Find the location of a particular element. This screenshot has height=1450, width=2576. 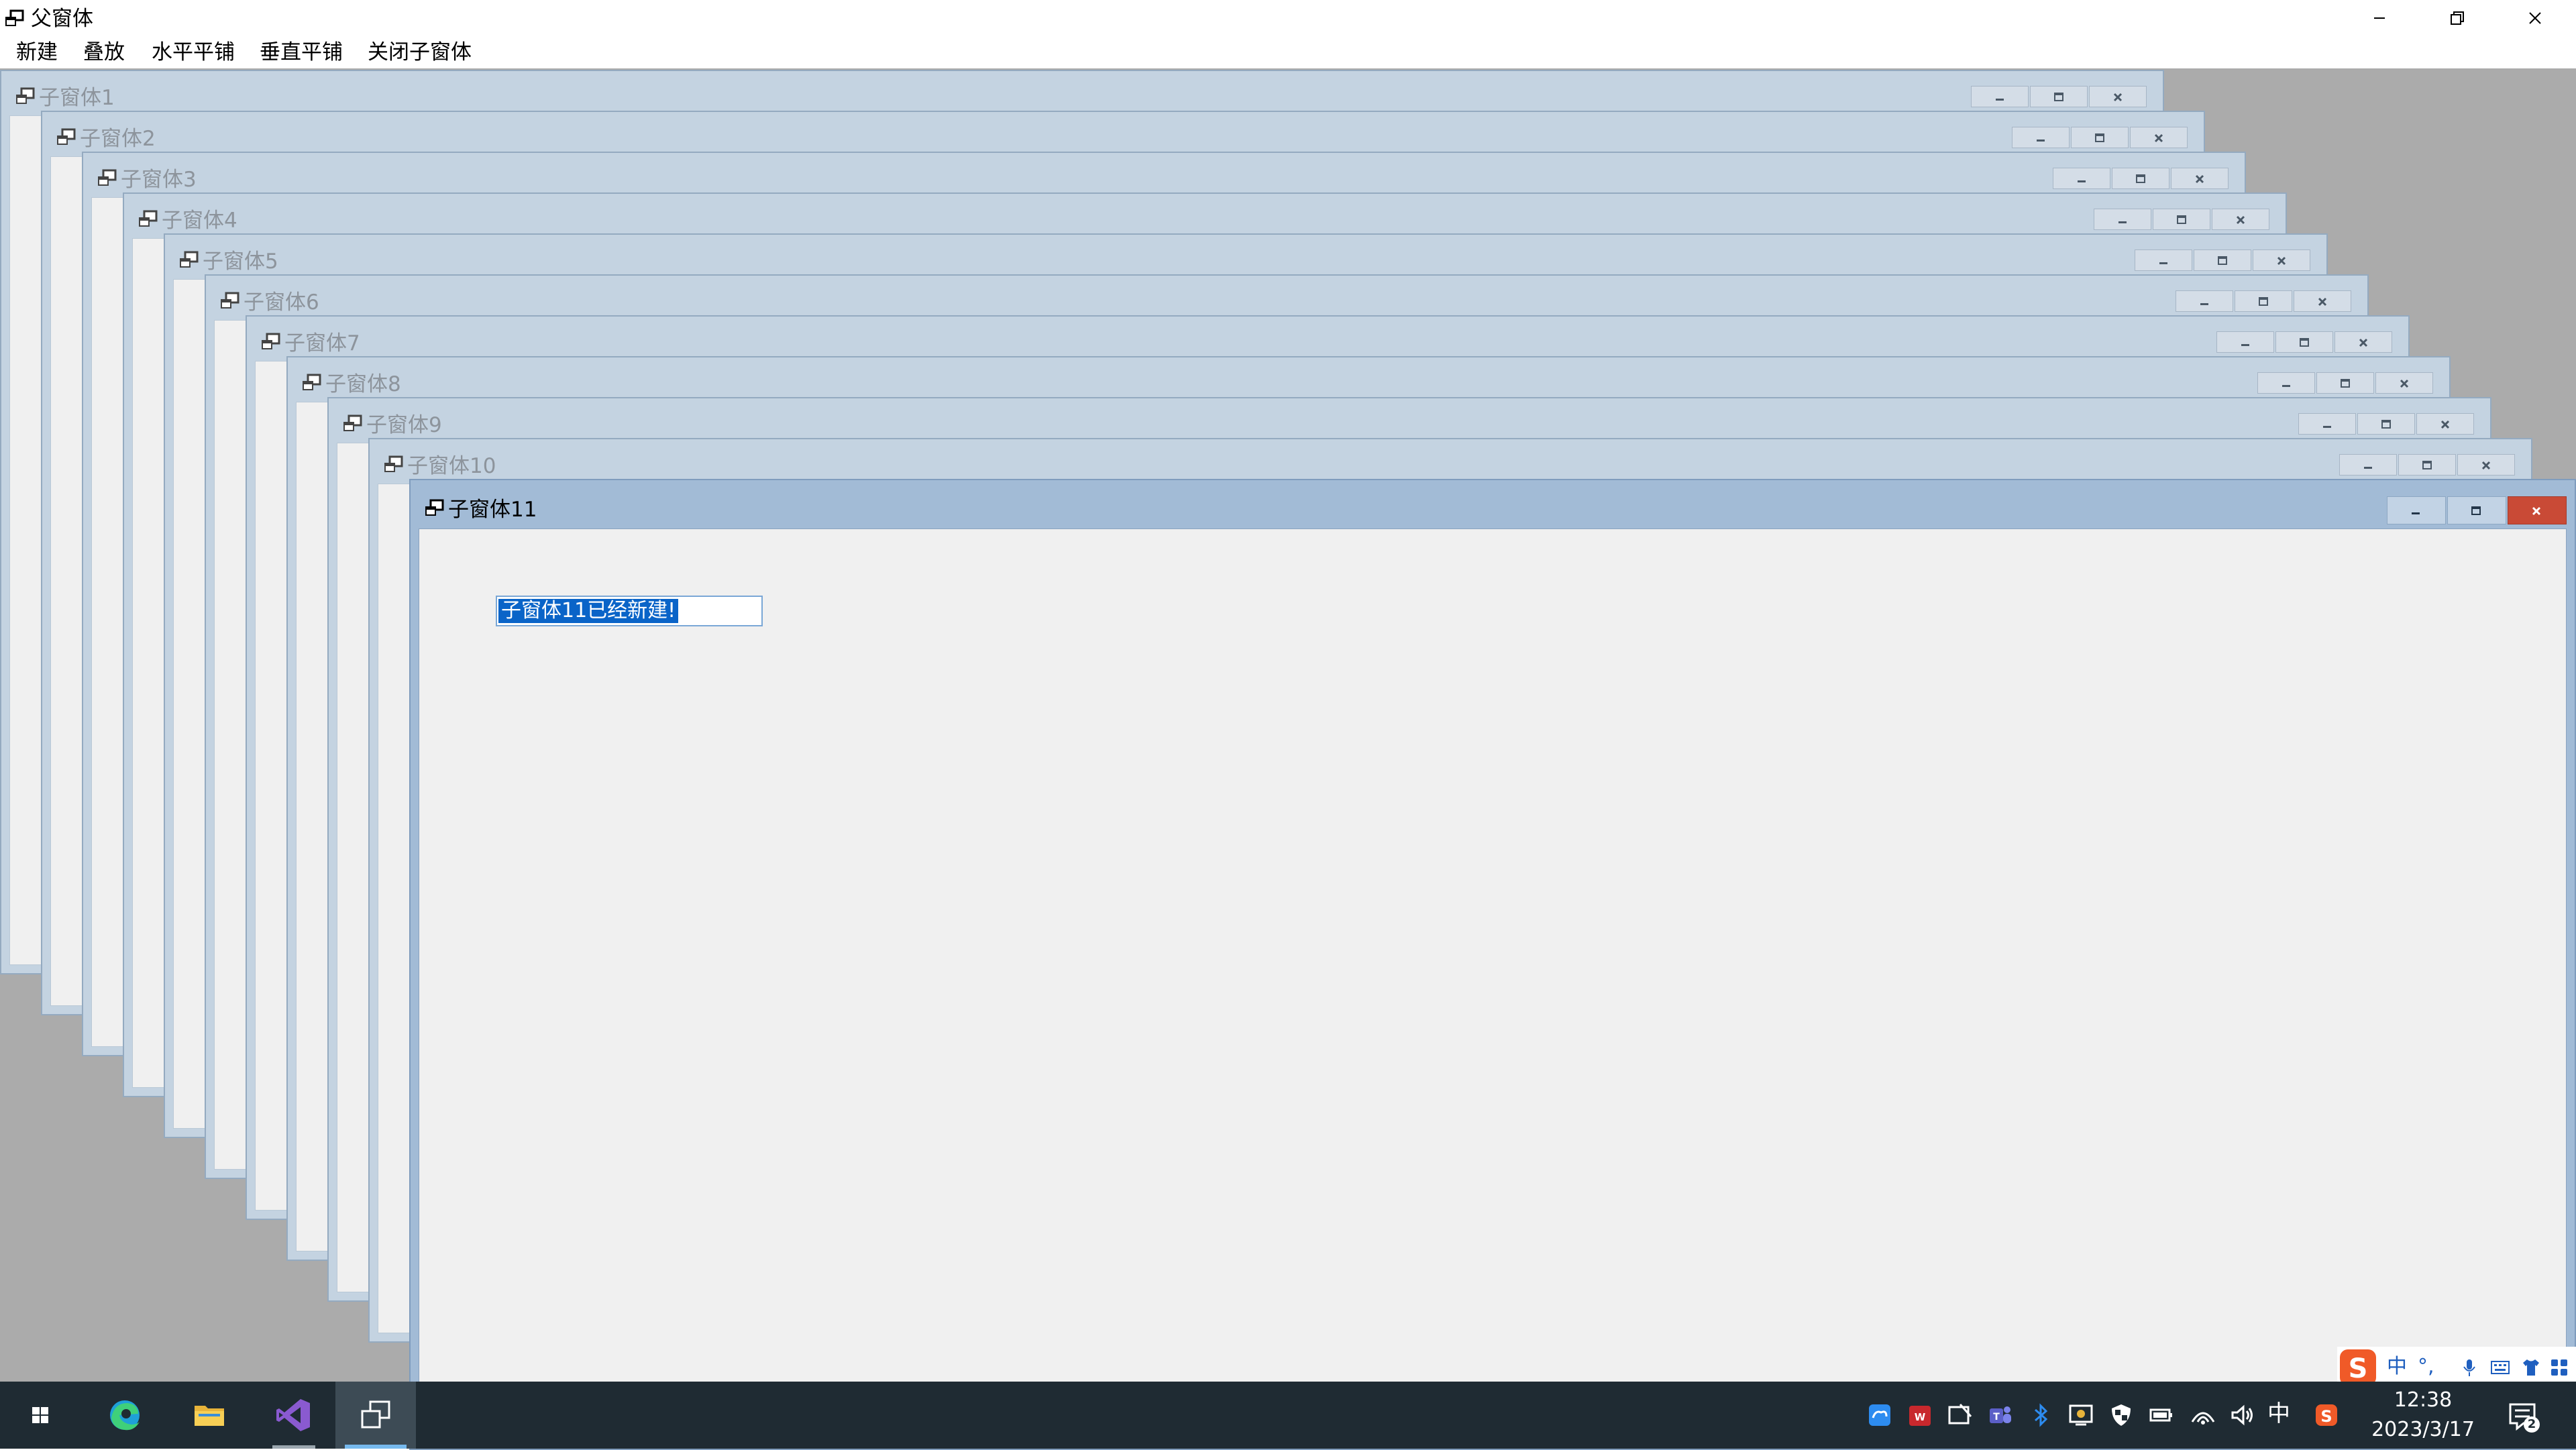

menu-cascade: 叠放 is located at coordinates (104, 52).